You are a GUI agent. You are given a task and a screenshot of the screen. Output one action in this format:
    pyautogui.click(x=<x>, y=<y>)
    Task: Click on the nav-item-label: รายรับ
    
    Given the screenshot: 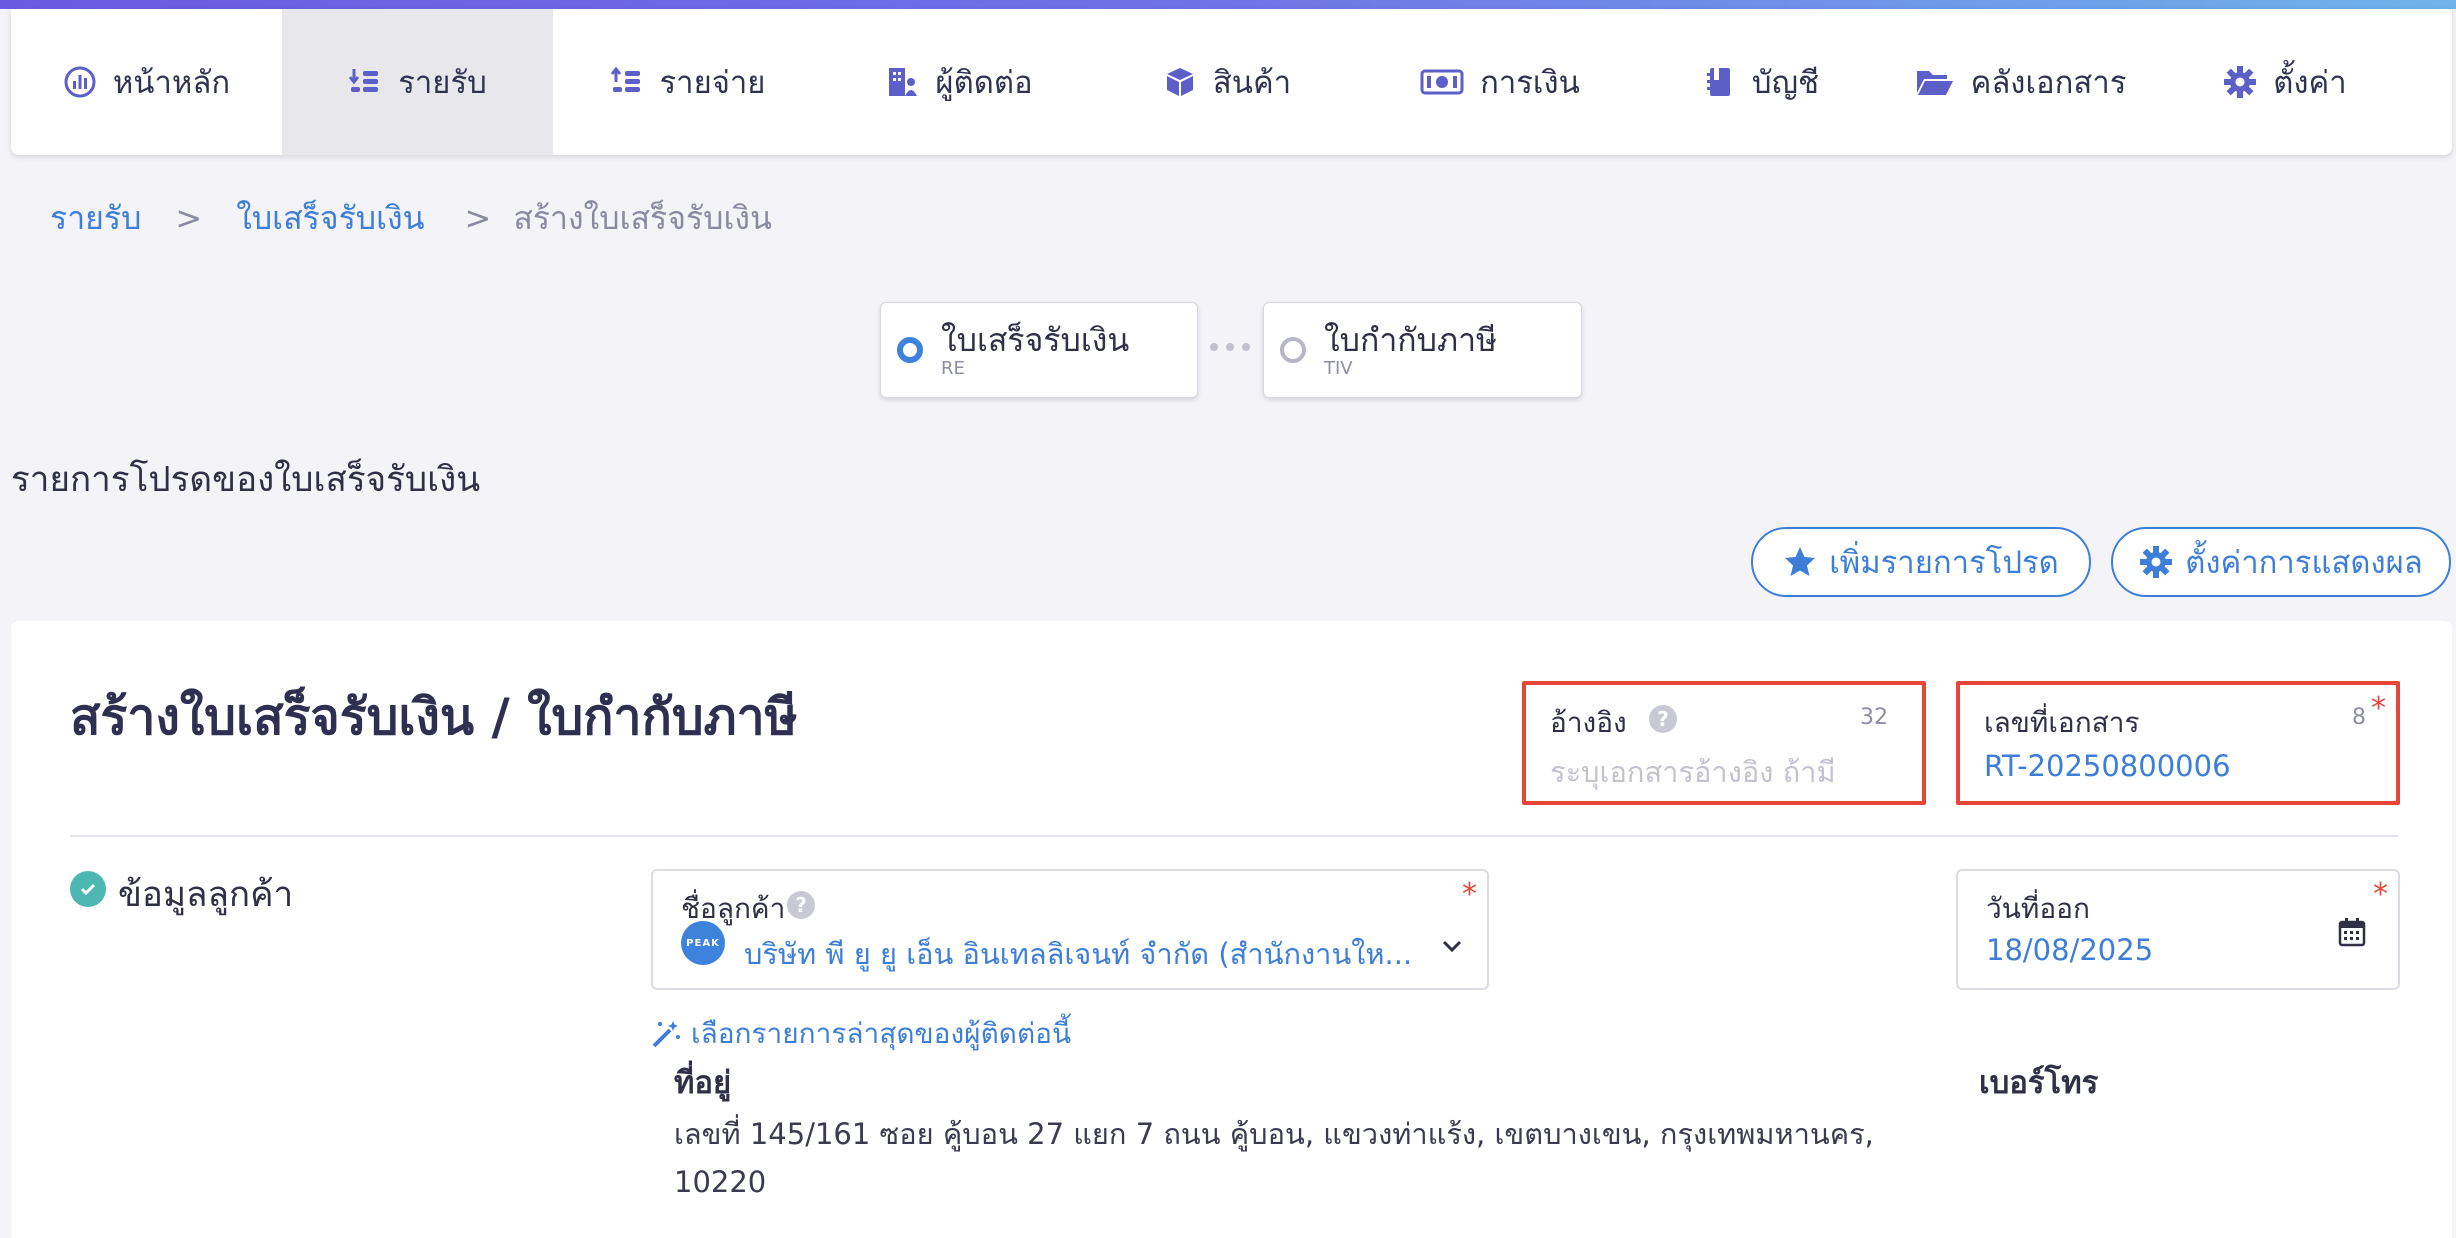 What is the action you would take?
    pyautogui.click(x=442, y=83)
    